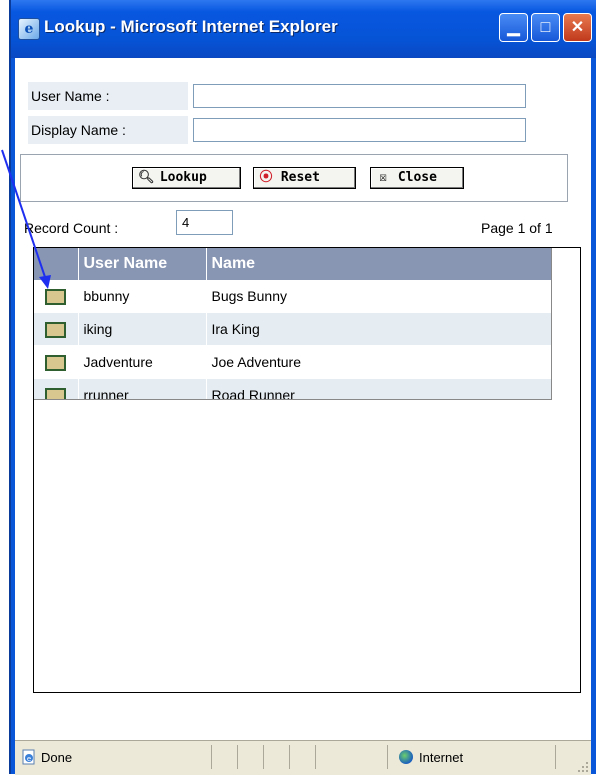 Image resolution: width=596 pixels, height=775 pixels. I want to click on minimize-button: ▁, so click(513, 27).